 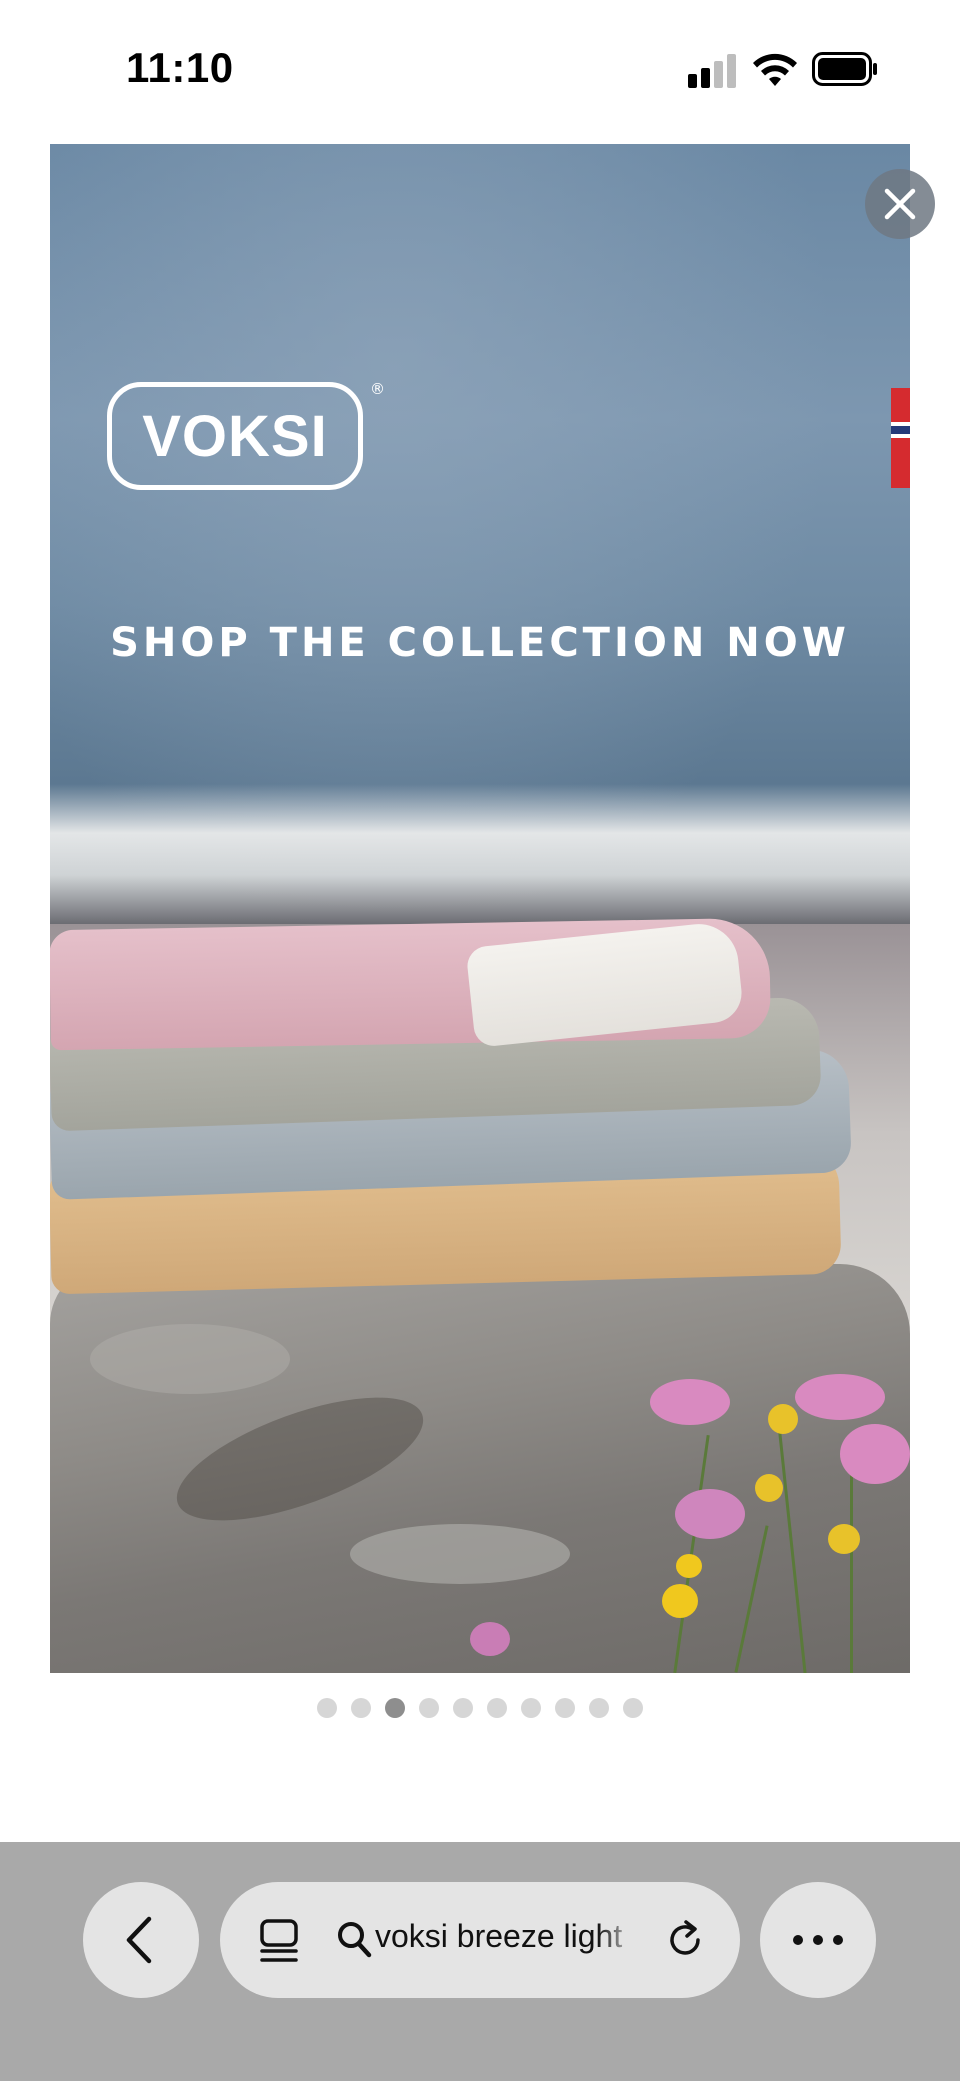 I want to click on close-button, so click(x=900, y=204).